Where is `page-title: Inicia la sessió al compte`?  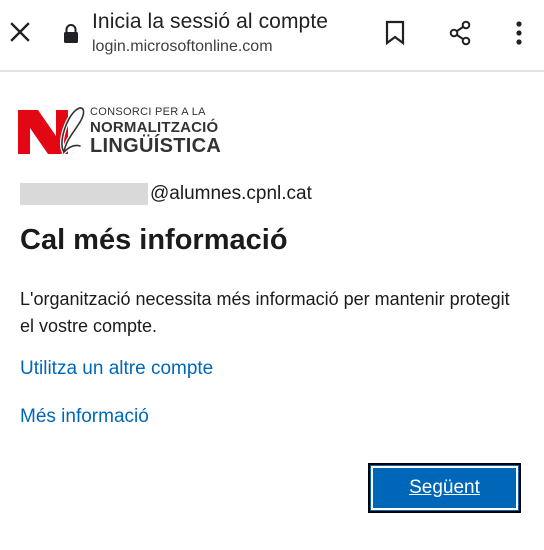
page-title: Inicia la sessió al compte is located at coordinates (210, 21).